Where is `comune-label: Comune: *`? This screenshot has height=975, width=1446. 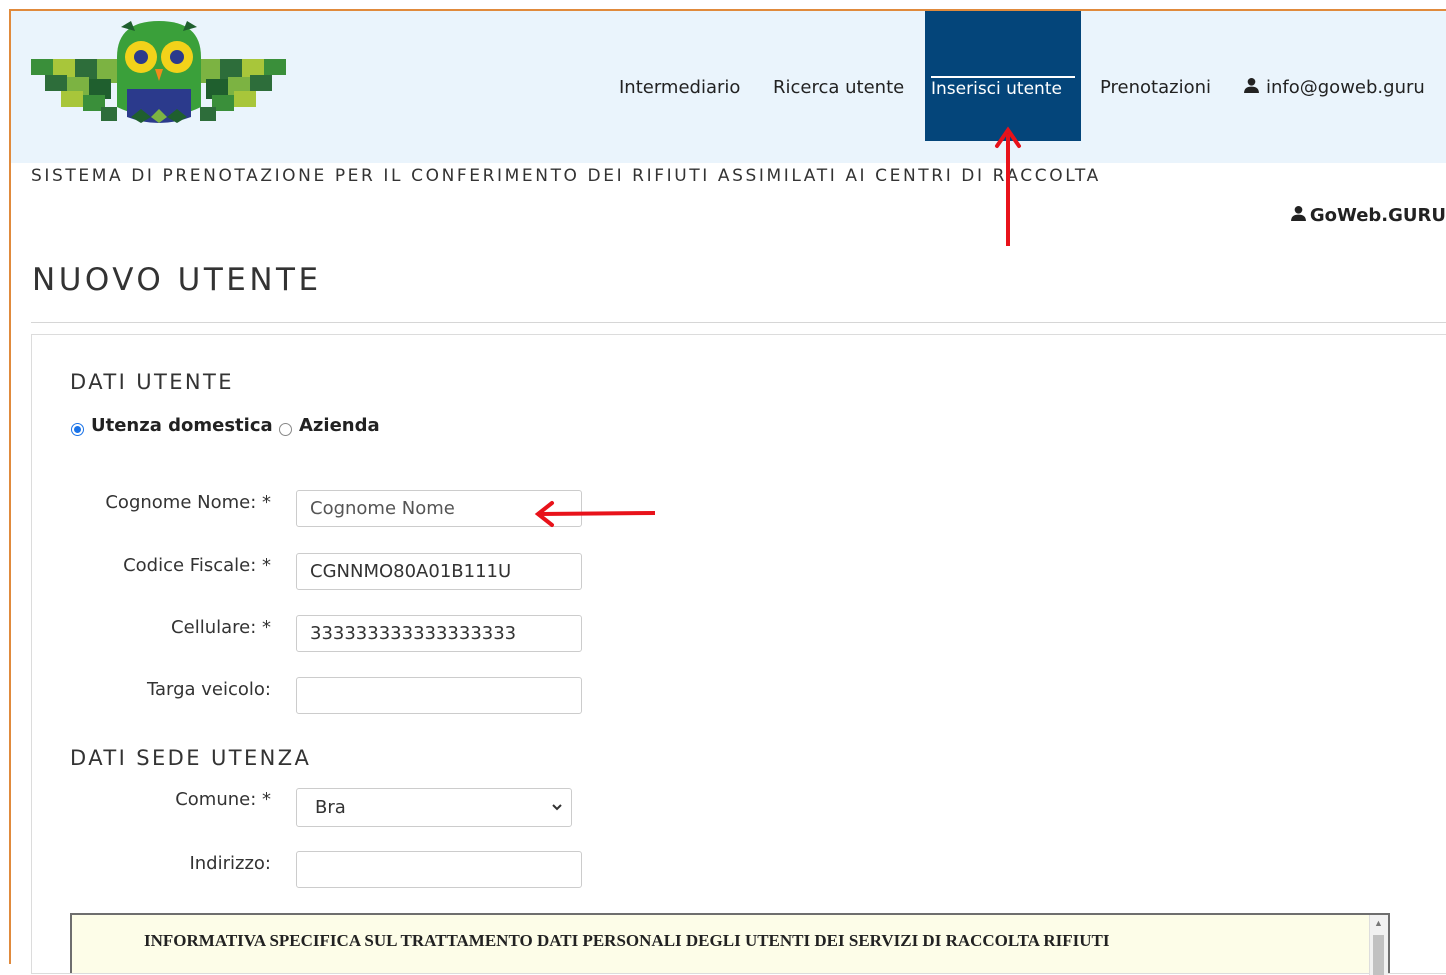 comune-label: Comune: * is located at coordinates (223, 799).